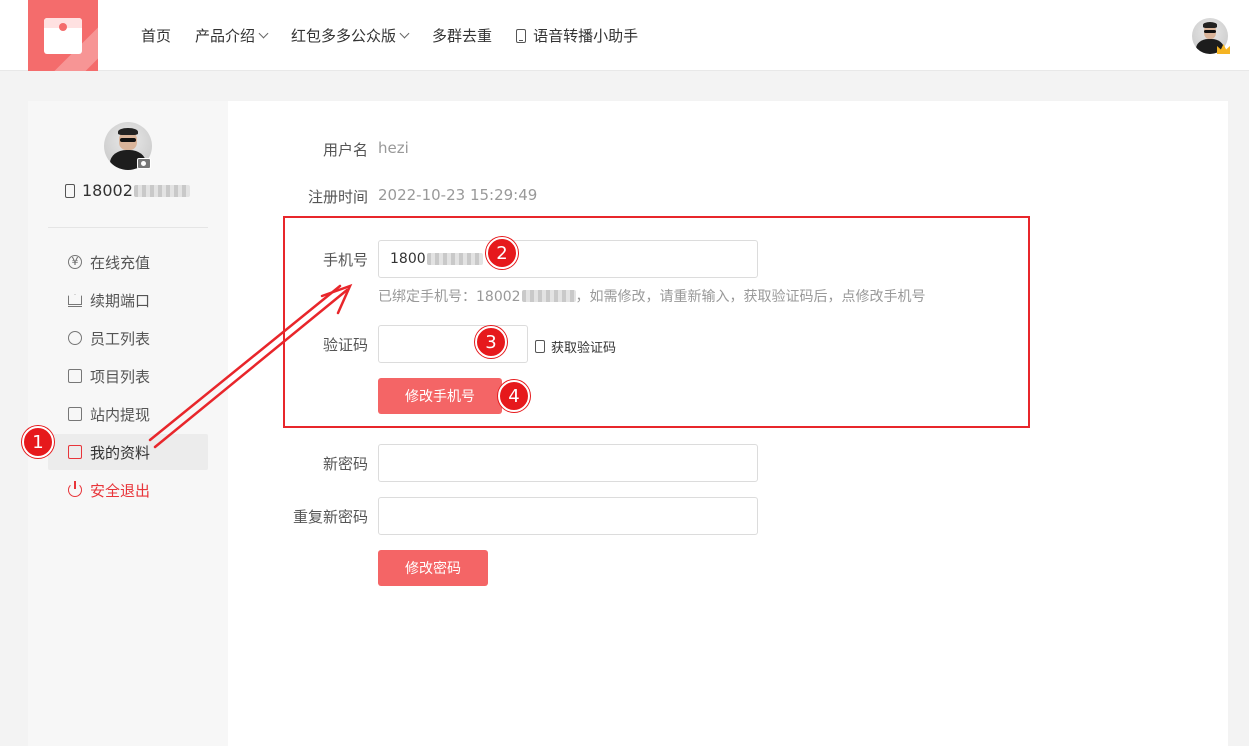 The height and width of the screenshot is (746, 1249). Describe the element at coordinates (75, 338) in the screenshot. I see `staff-icon` at that location.